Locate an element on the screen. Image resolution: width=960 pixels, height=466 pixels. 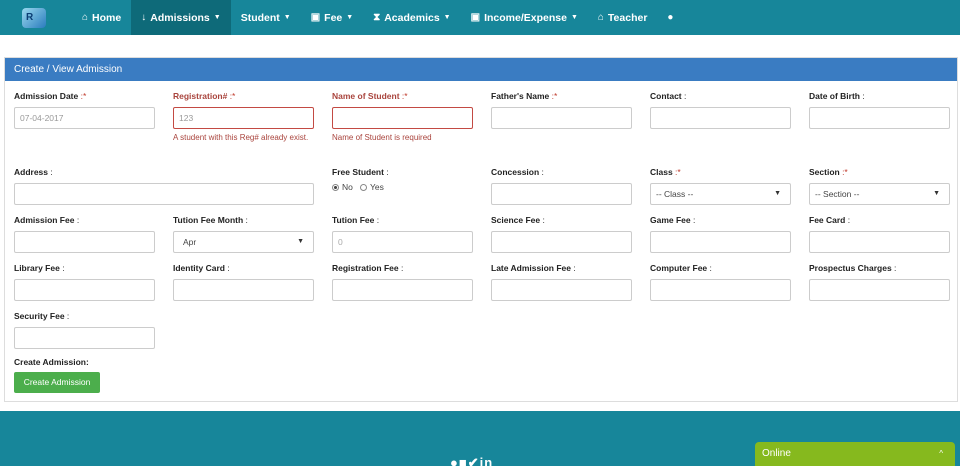
late-admission-fee-input is located at coordinates (561, 290).